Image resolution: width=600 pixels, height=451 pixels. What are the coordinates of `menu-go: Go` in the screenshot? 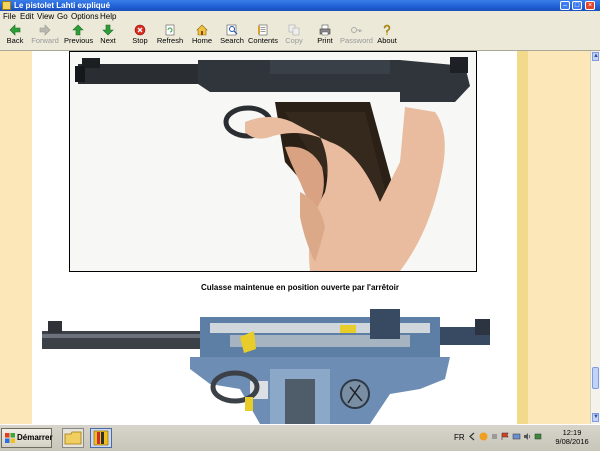 It's located at (62, 17).